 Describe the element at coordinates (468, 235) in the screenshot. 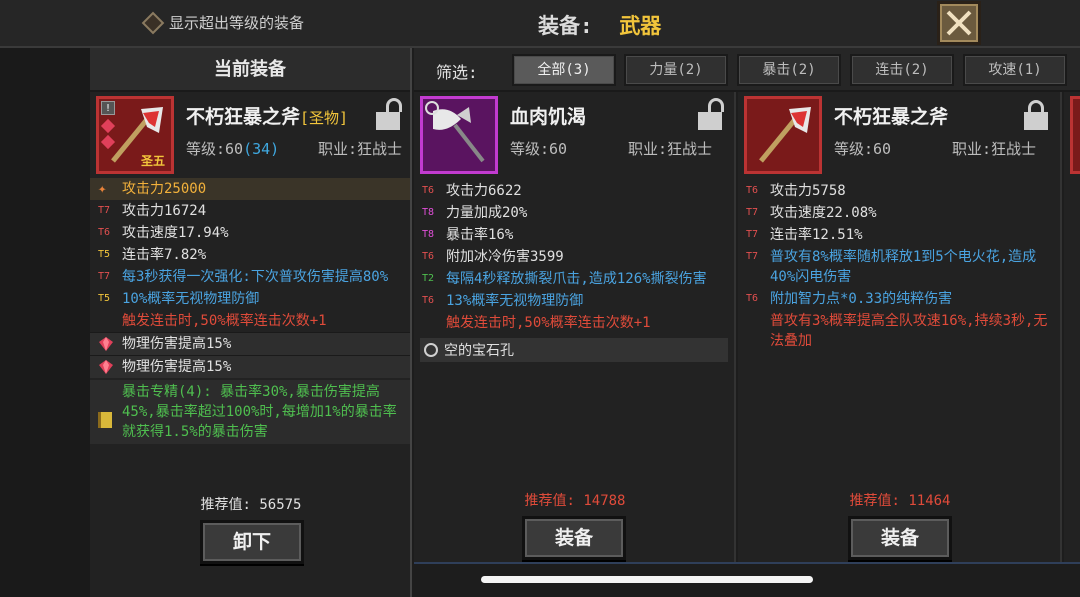

I see `stat-row: T8 暴击率16%` at that location.